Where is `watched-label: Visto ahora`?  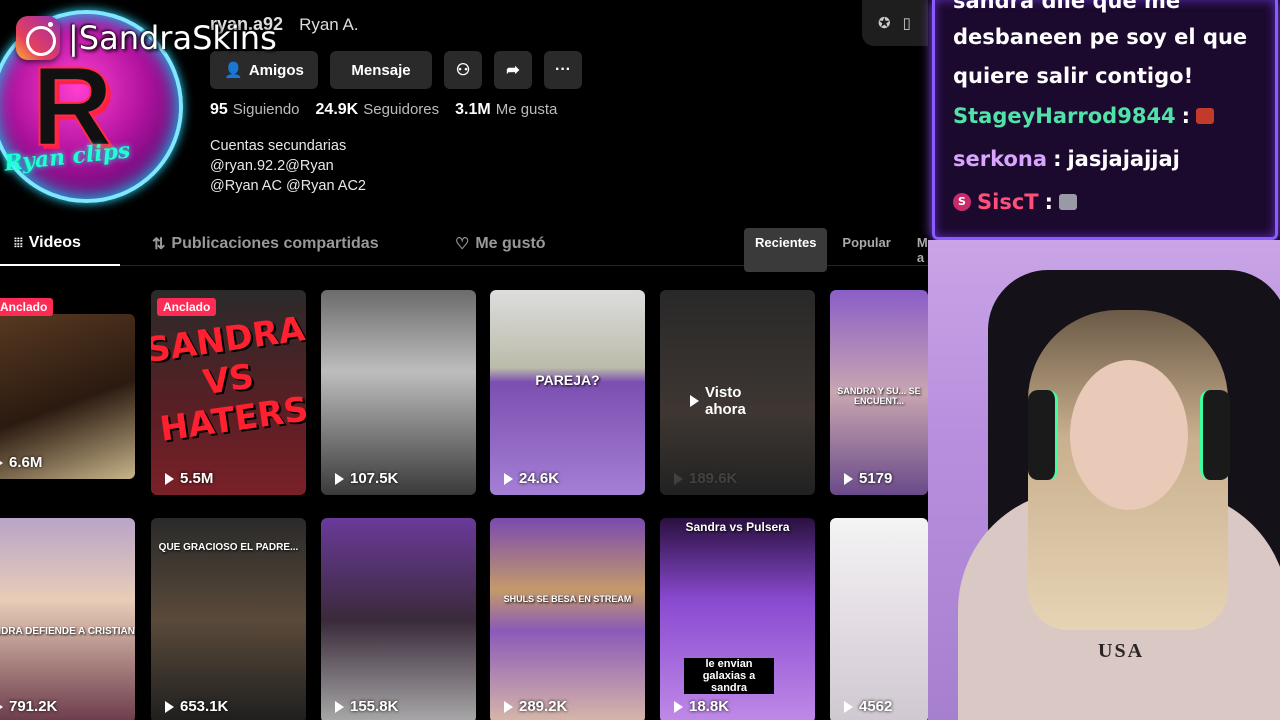
watched-label: Visto ahora is located at coordinates (718, 401).